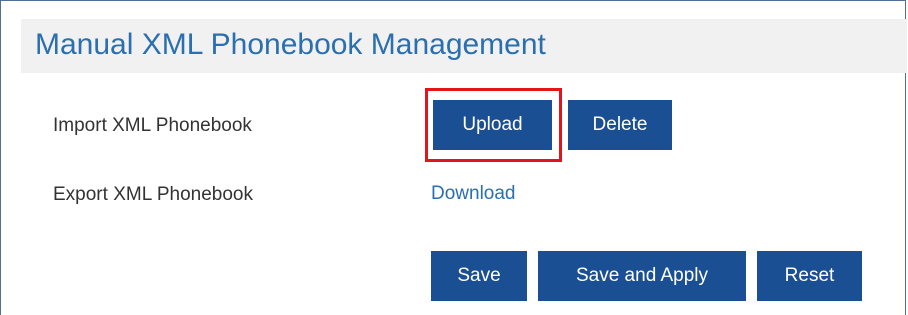  I want to click on reset-button: Reset, so click(809, 276).